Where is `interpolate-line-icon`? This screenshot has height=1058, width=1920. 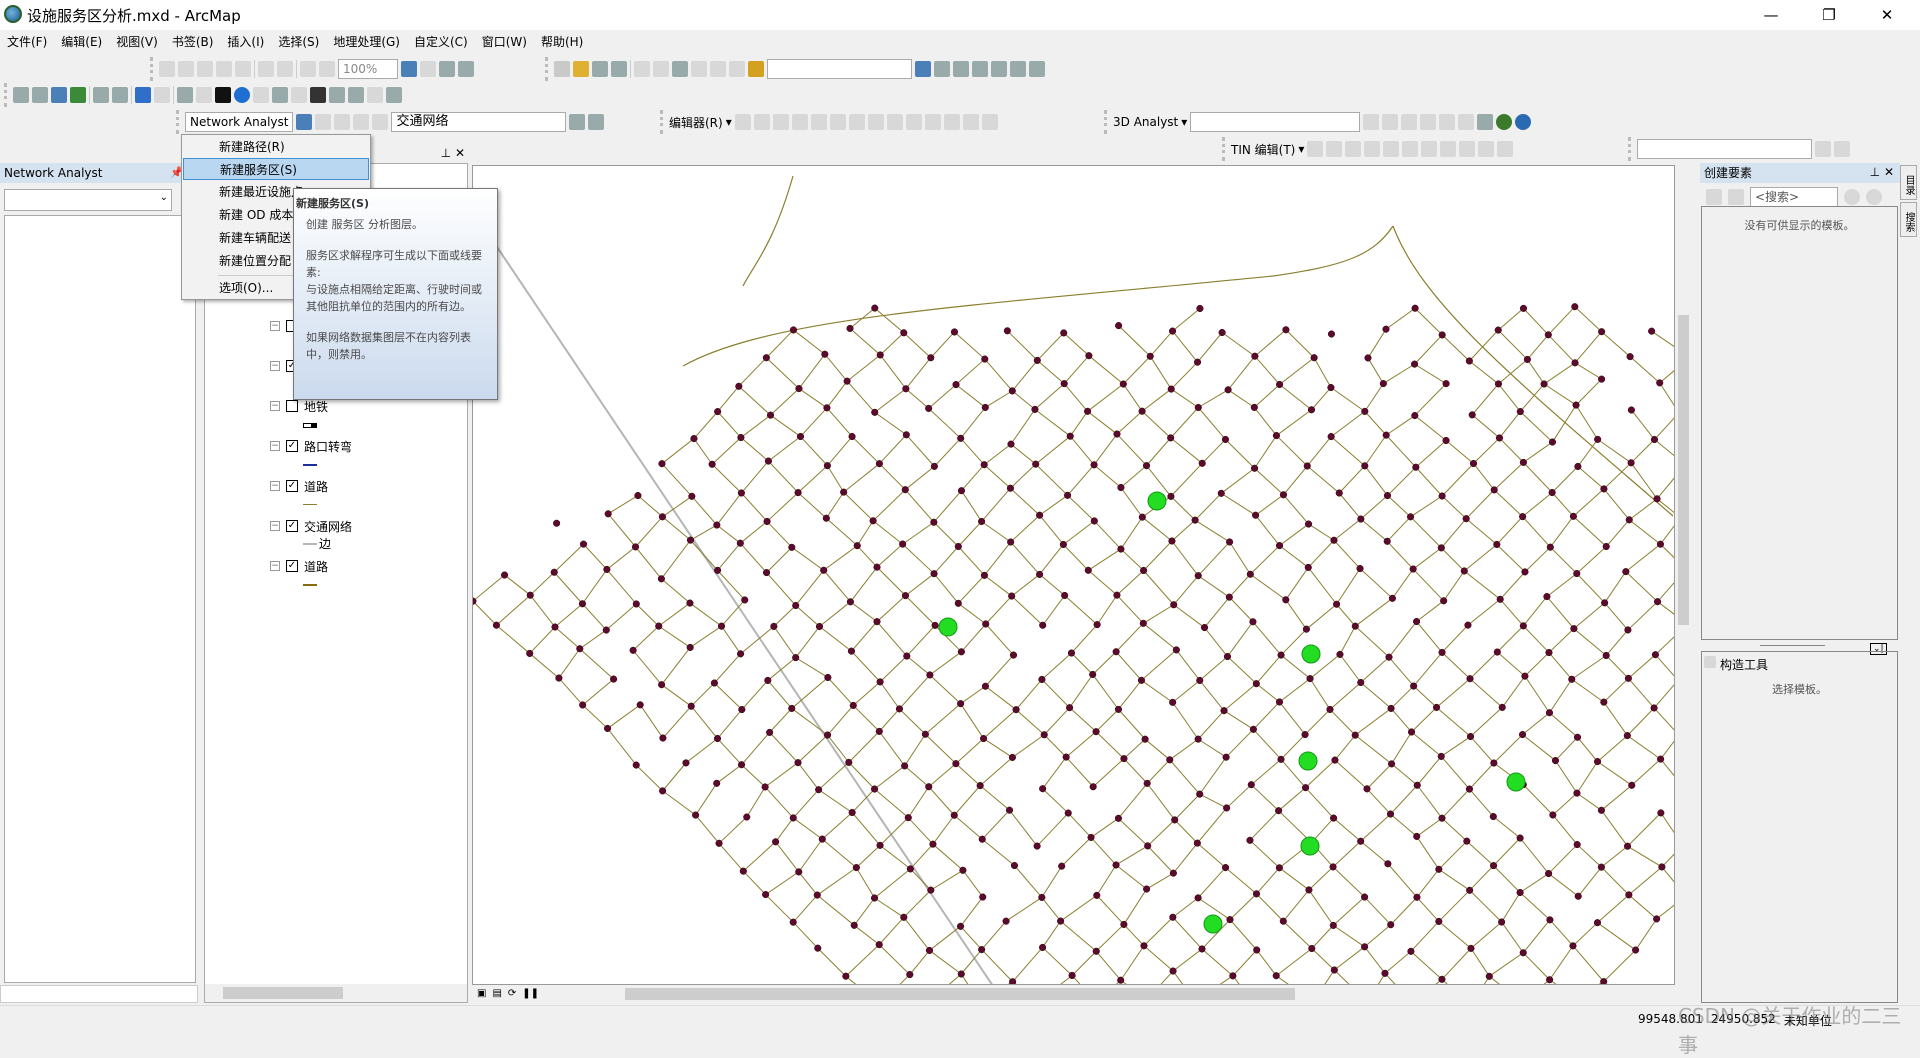
interpolate-line-icon is located at coordinates (1447, 122).